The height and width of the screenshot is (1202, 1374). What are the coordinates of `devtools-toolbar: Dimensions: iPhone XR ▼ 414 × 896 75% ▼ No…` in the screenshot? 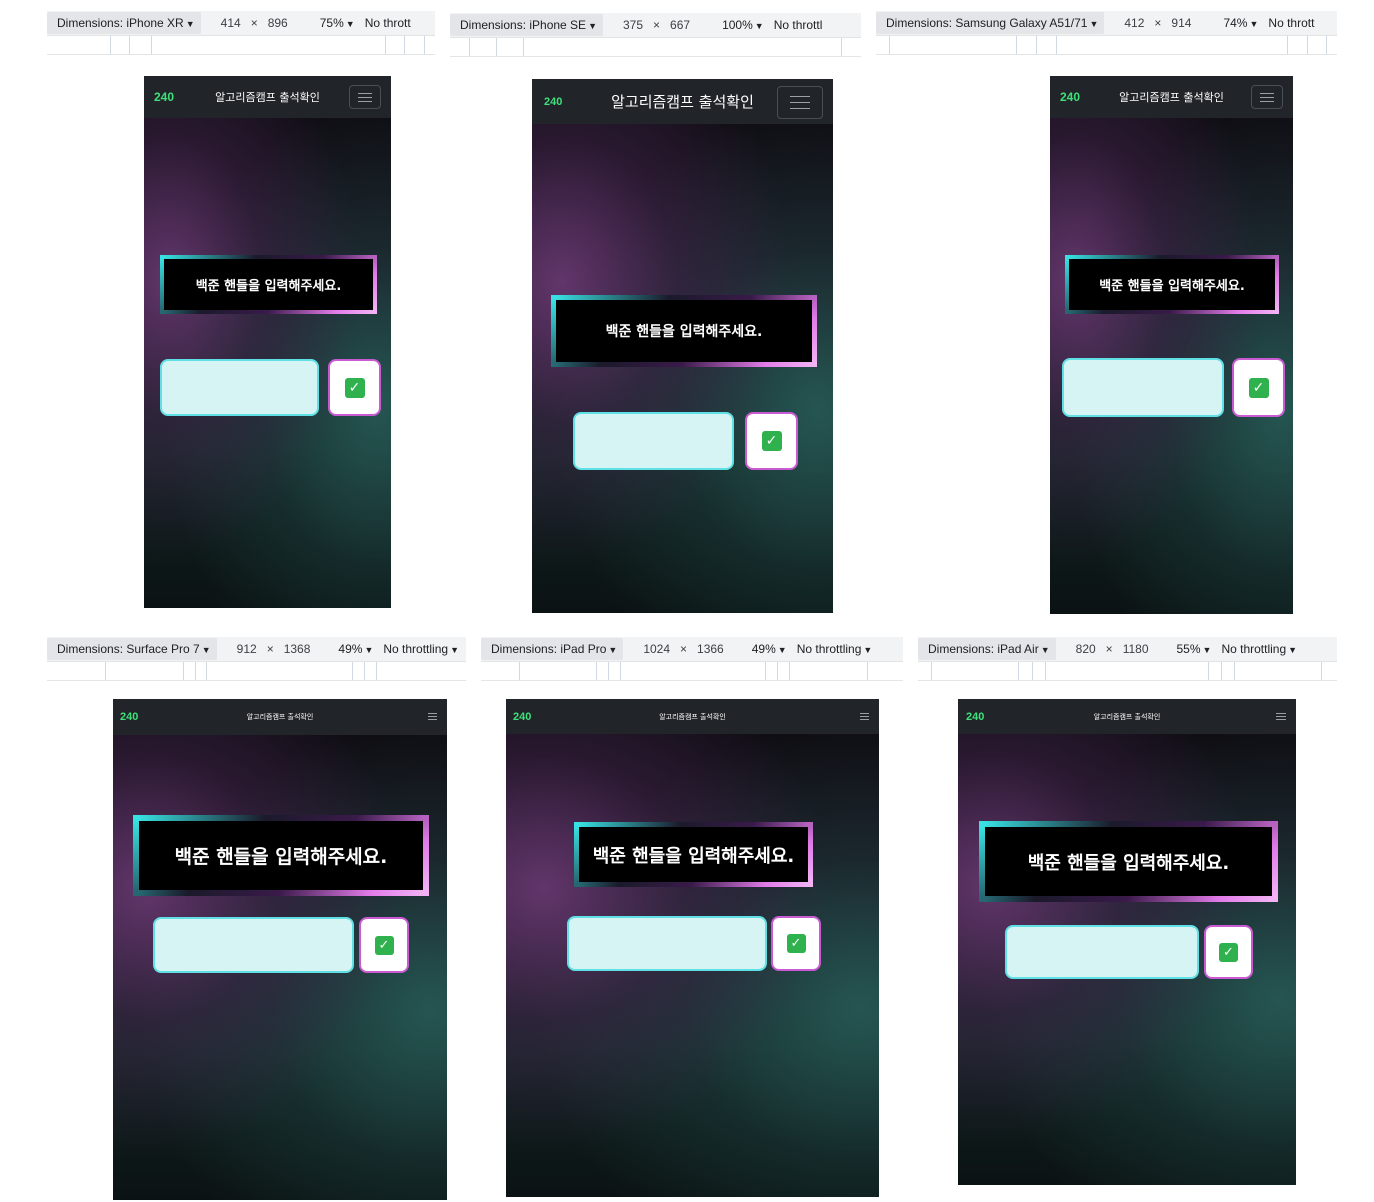 It's located at (241, 23).